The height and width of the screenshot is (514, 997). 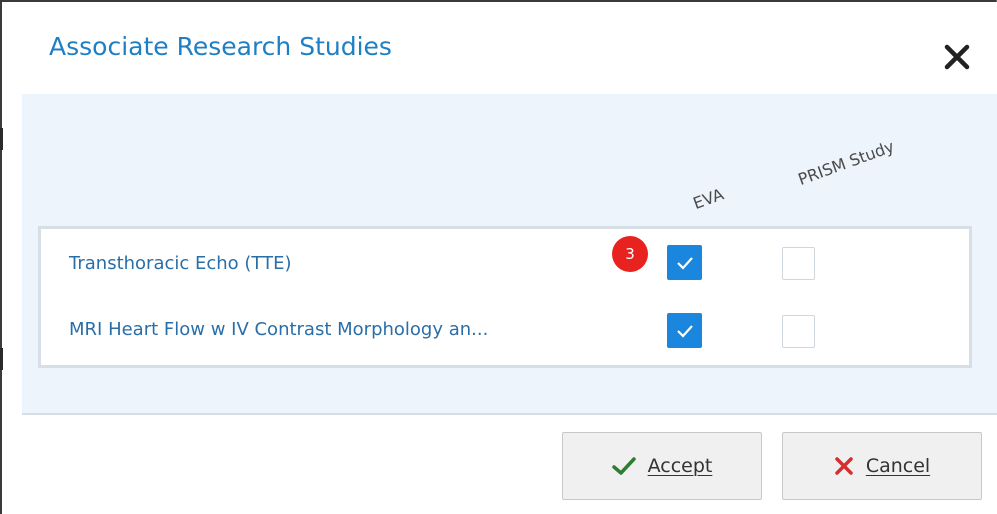 What do you see at coordinates (680, 466) in the screenshot?
I see `accept-button-label: Accept` at bounding box center [680, 466].